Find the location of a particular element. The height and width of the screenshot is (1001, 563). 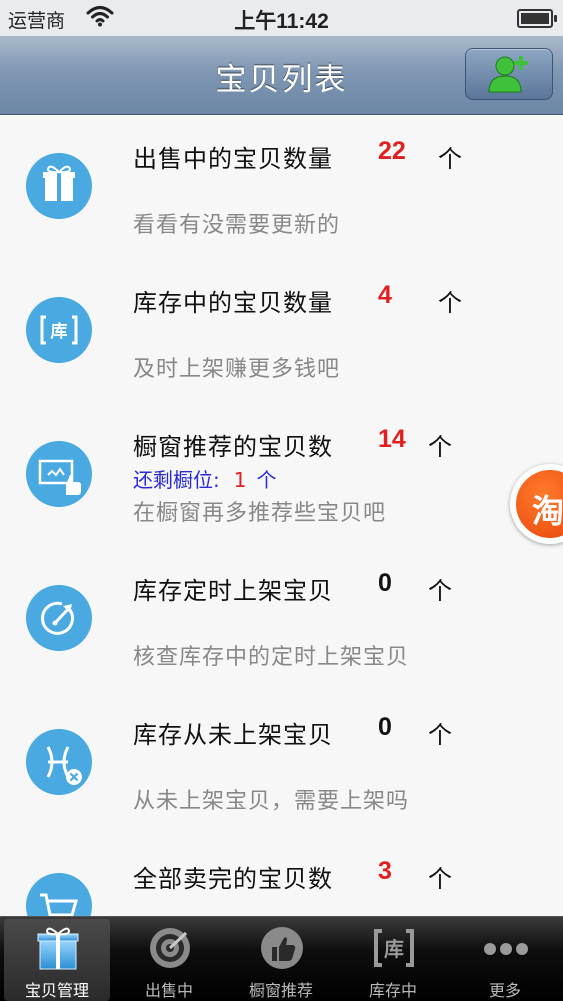

remaining-slots-label: 还剩橱位: is located at coordinates (176, 480).